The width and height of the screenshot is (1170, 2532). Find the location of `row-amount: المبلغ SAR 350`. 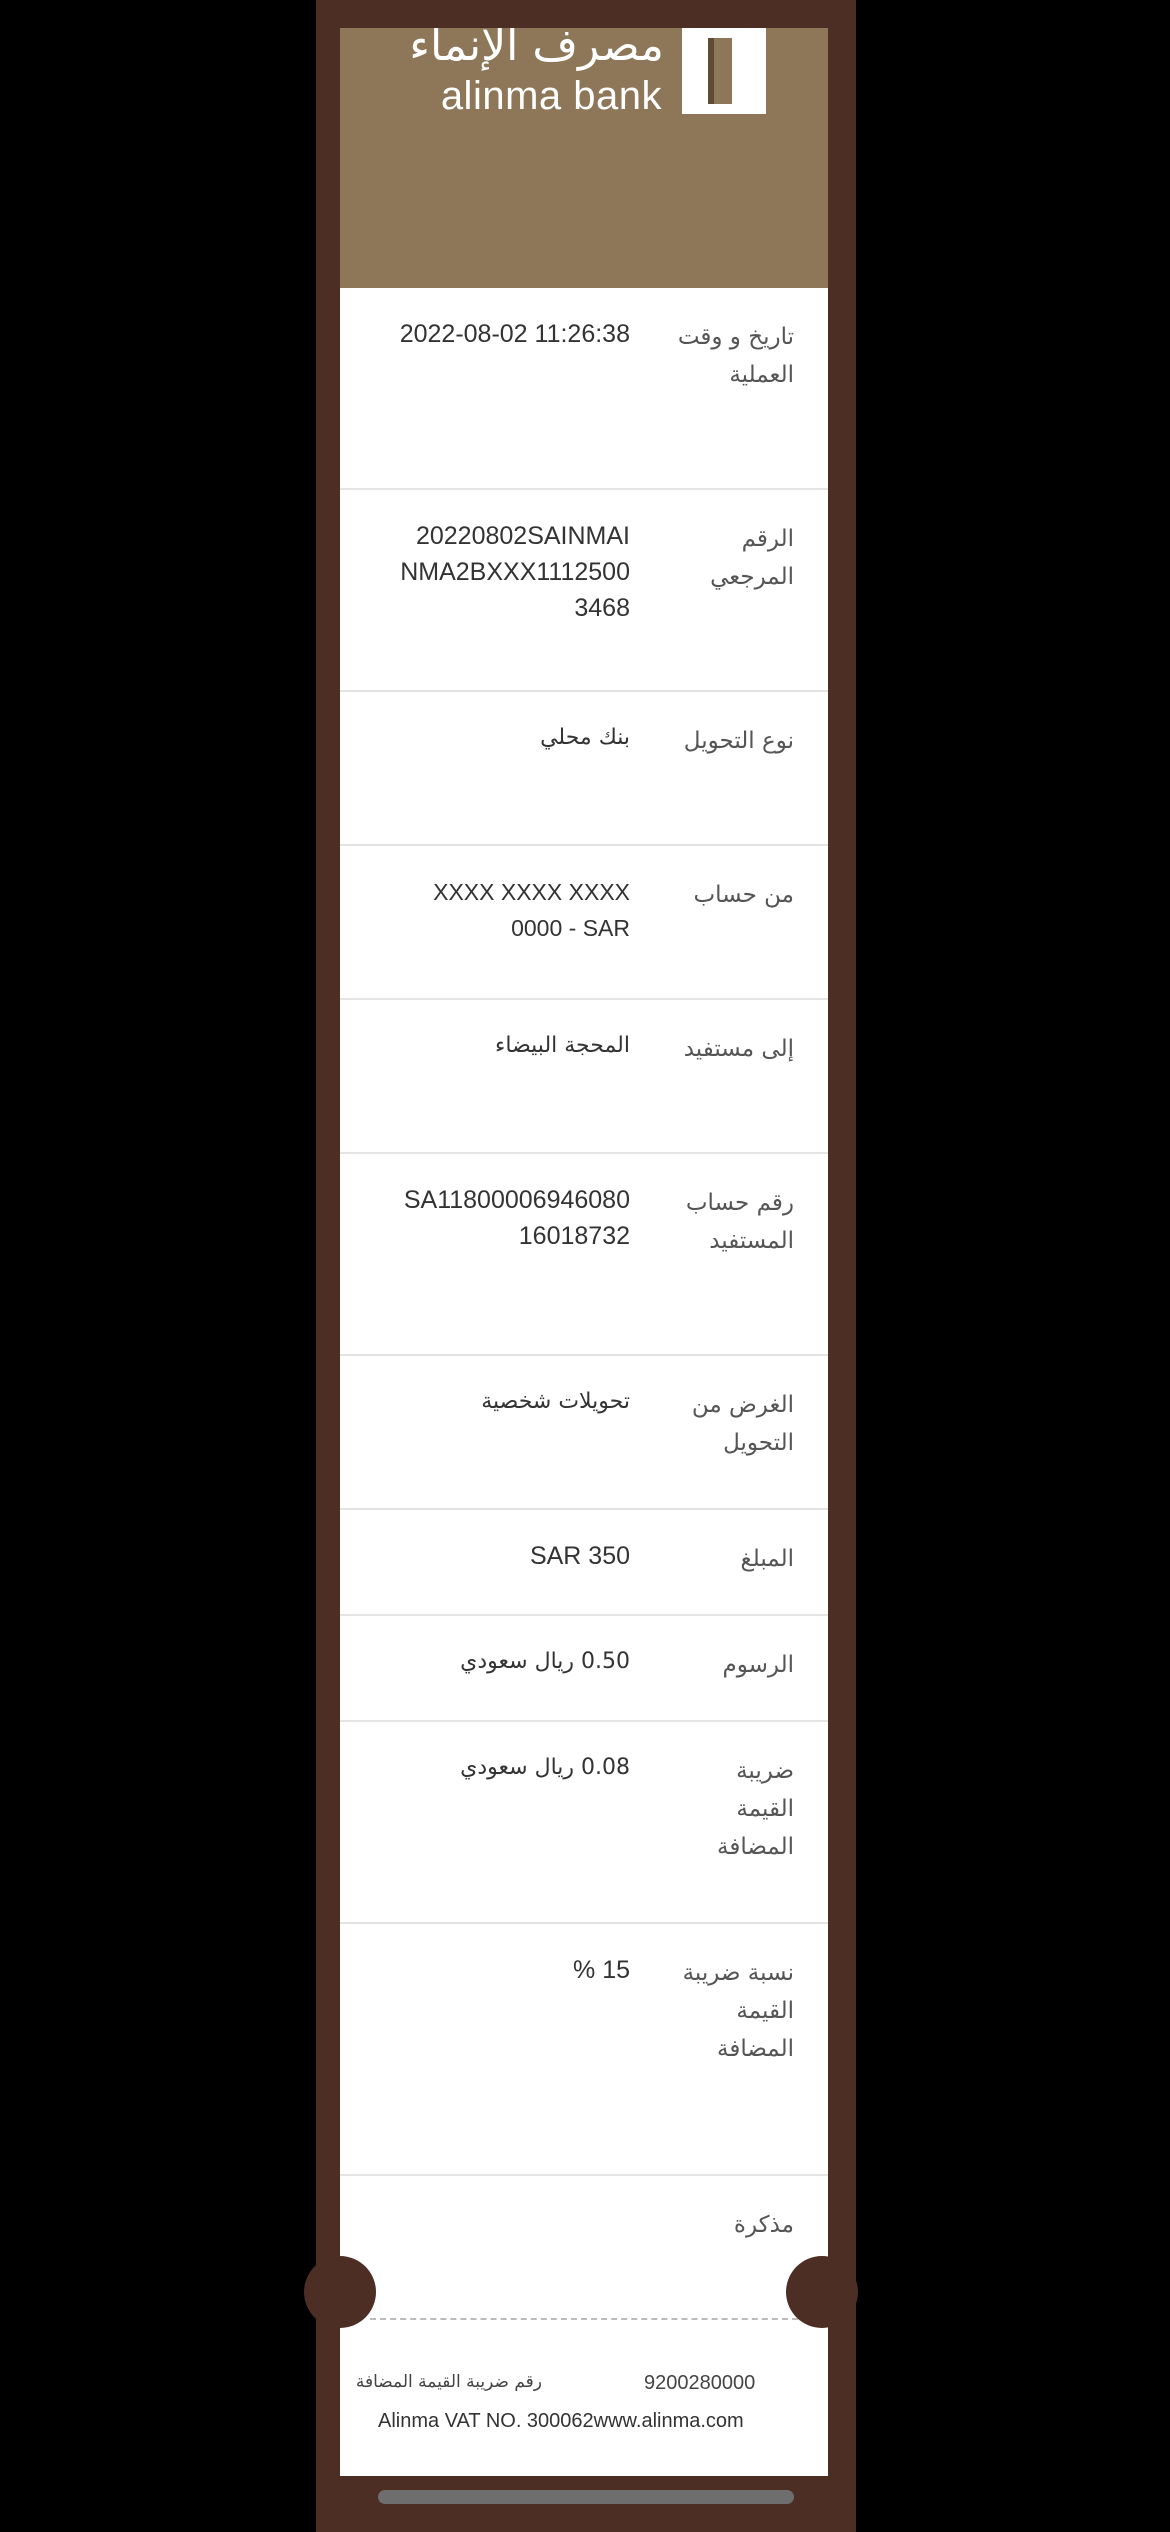

row-amount: المبلغ SAR 350 is located at coordinates (584, 1563).